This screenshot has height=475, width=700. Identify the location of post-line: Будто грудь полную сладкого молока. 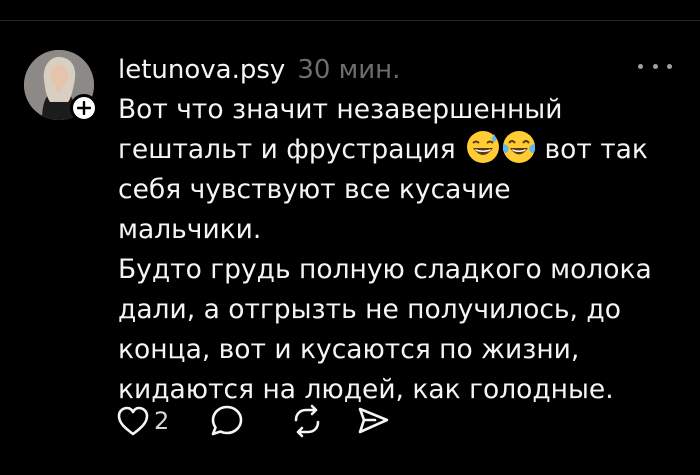
(385, 269).